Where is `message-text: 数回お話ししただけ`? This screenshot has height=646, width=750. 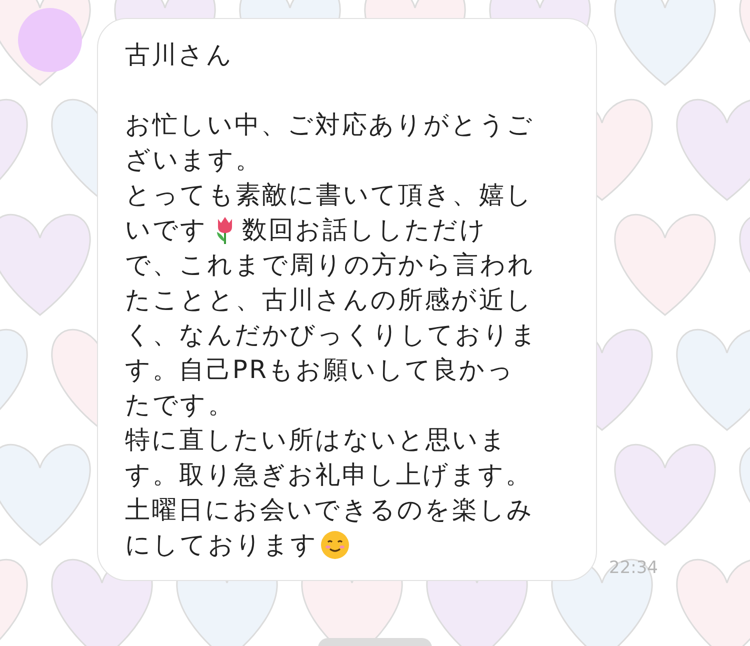 message-text: 数回お話ししただけ is located at coordinates (365, 230).